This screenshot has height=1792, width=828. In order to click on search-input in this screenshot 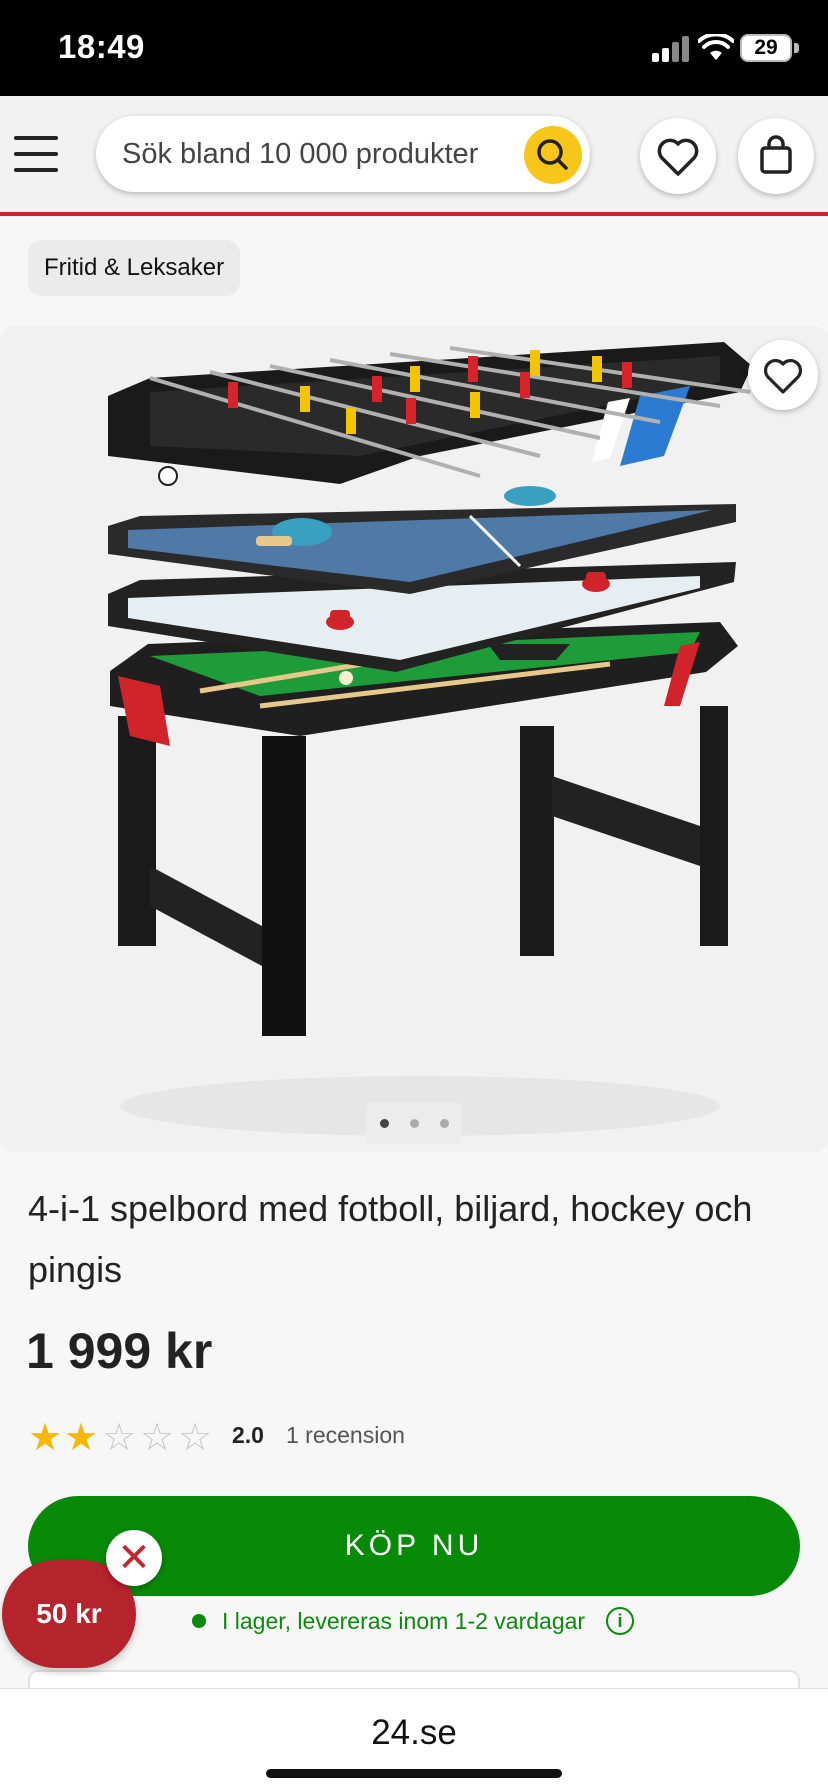, I will do `click(317, 154)`.